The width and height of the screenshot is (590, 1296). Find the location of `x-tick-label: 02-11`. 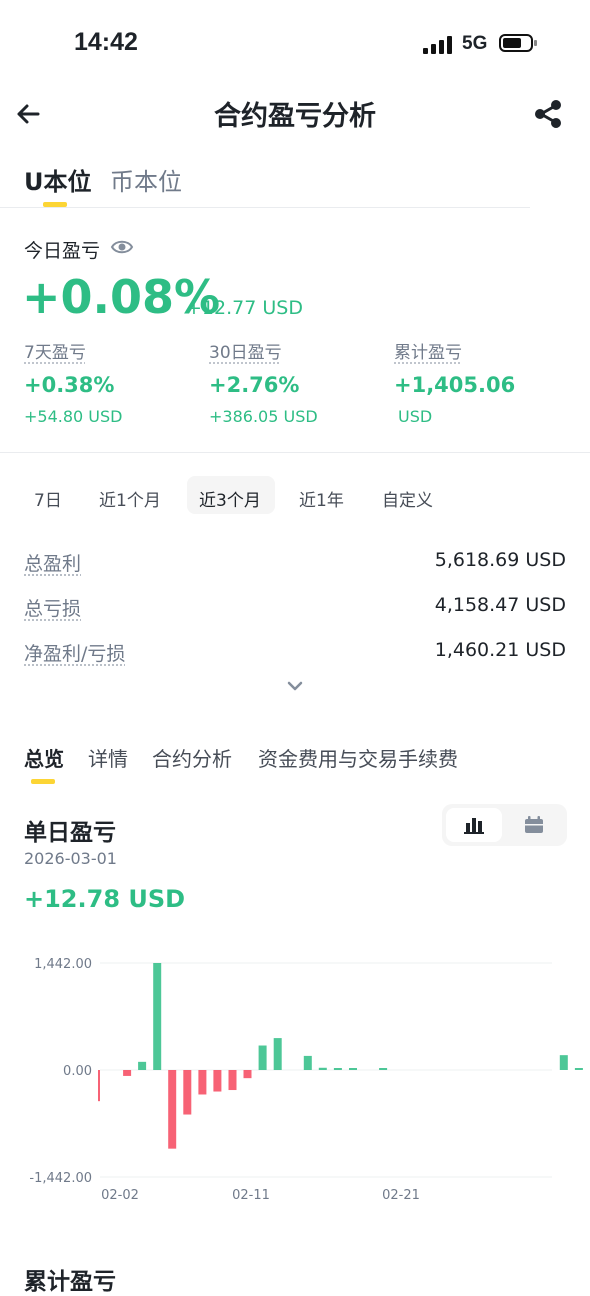

x-tick-label: 02-11 is located at coordinates (251, 1195).